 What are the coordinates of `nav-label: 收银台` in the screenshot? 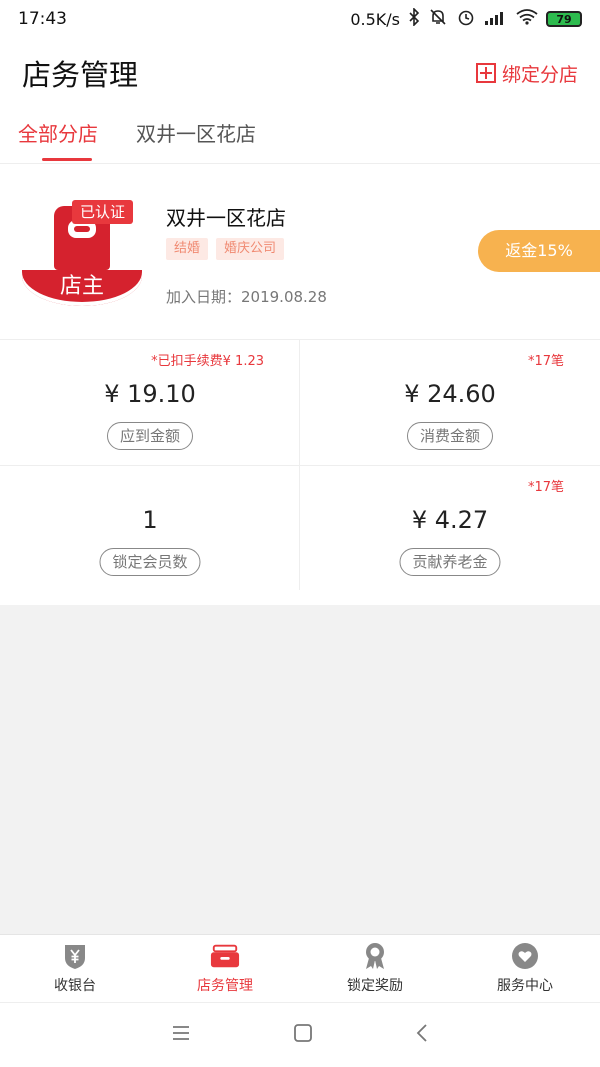 It's located at (75, 985).